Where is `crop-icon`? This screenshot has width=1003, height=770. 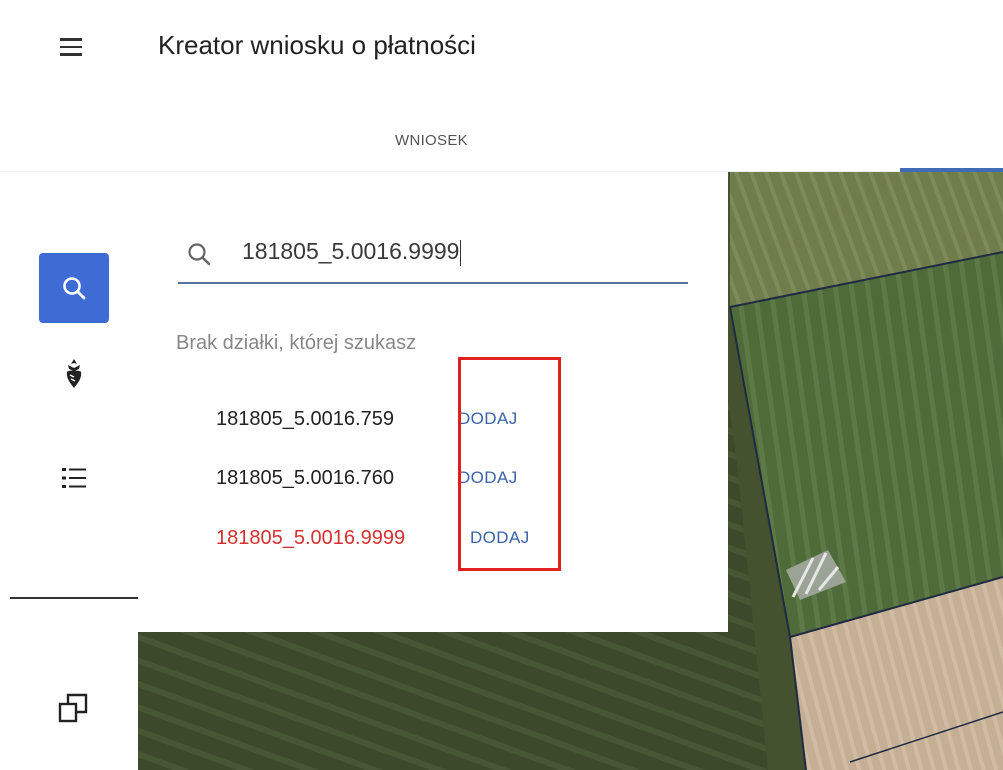
crop-icon is located at coordinates (74, 373).